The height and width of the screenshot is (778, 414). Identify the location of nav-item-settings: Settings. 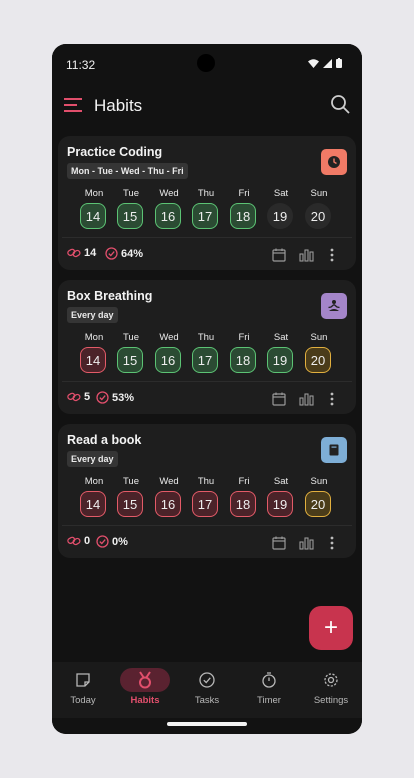
(331, 690).